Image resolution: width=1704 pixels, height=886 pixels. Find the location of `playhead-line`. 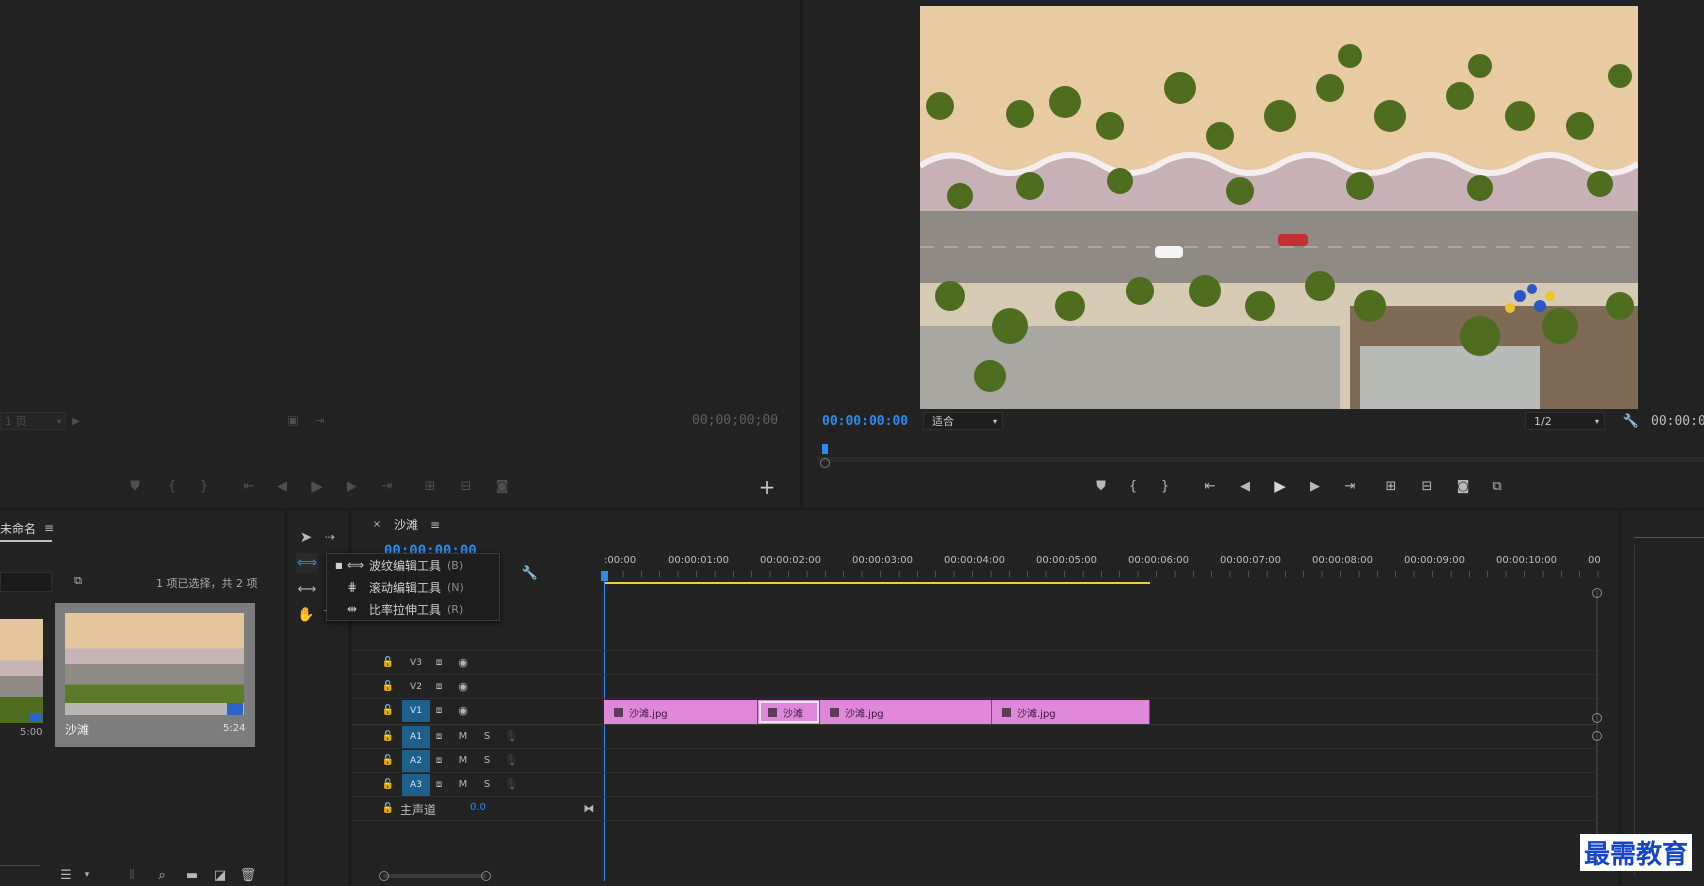

playhead-line is located at coordinates (604, 726).